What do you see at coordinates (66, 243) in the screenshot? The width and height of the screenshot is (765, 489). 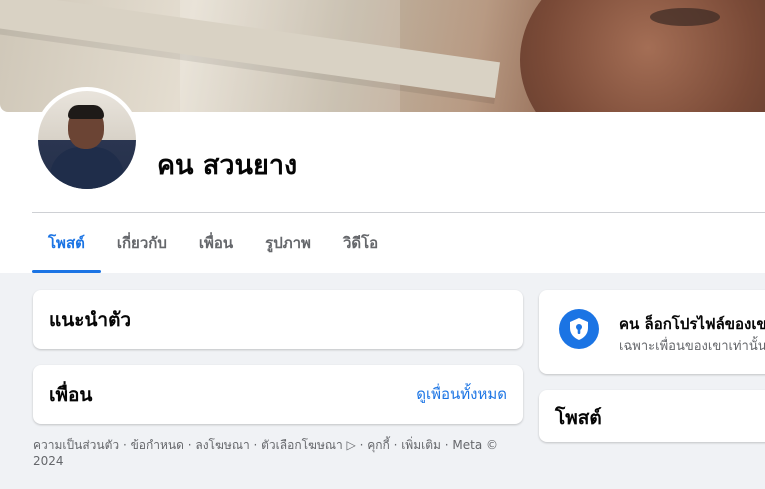 I see `tab-posts: โพสต์` at bounding box center [66, 243].